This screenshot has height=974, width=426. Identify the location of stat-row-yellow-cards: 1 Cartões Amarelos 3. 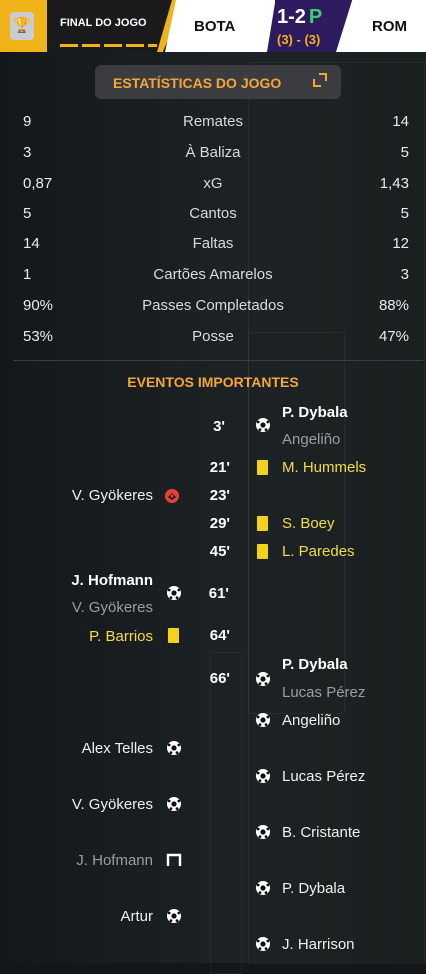
(213, 276).